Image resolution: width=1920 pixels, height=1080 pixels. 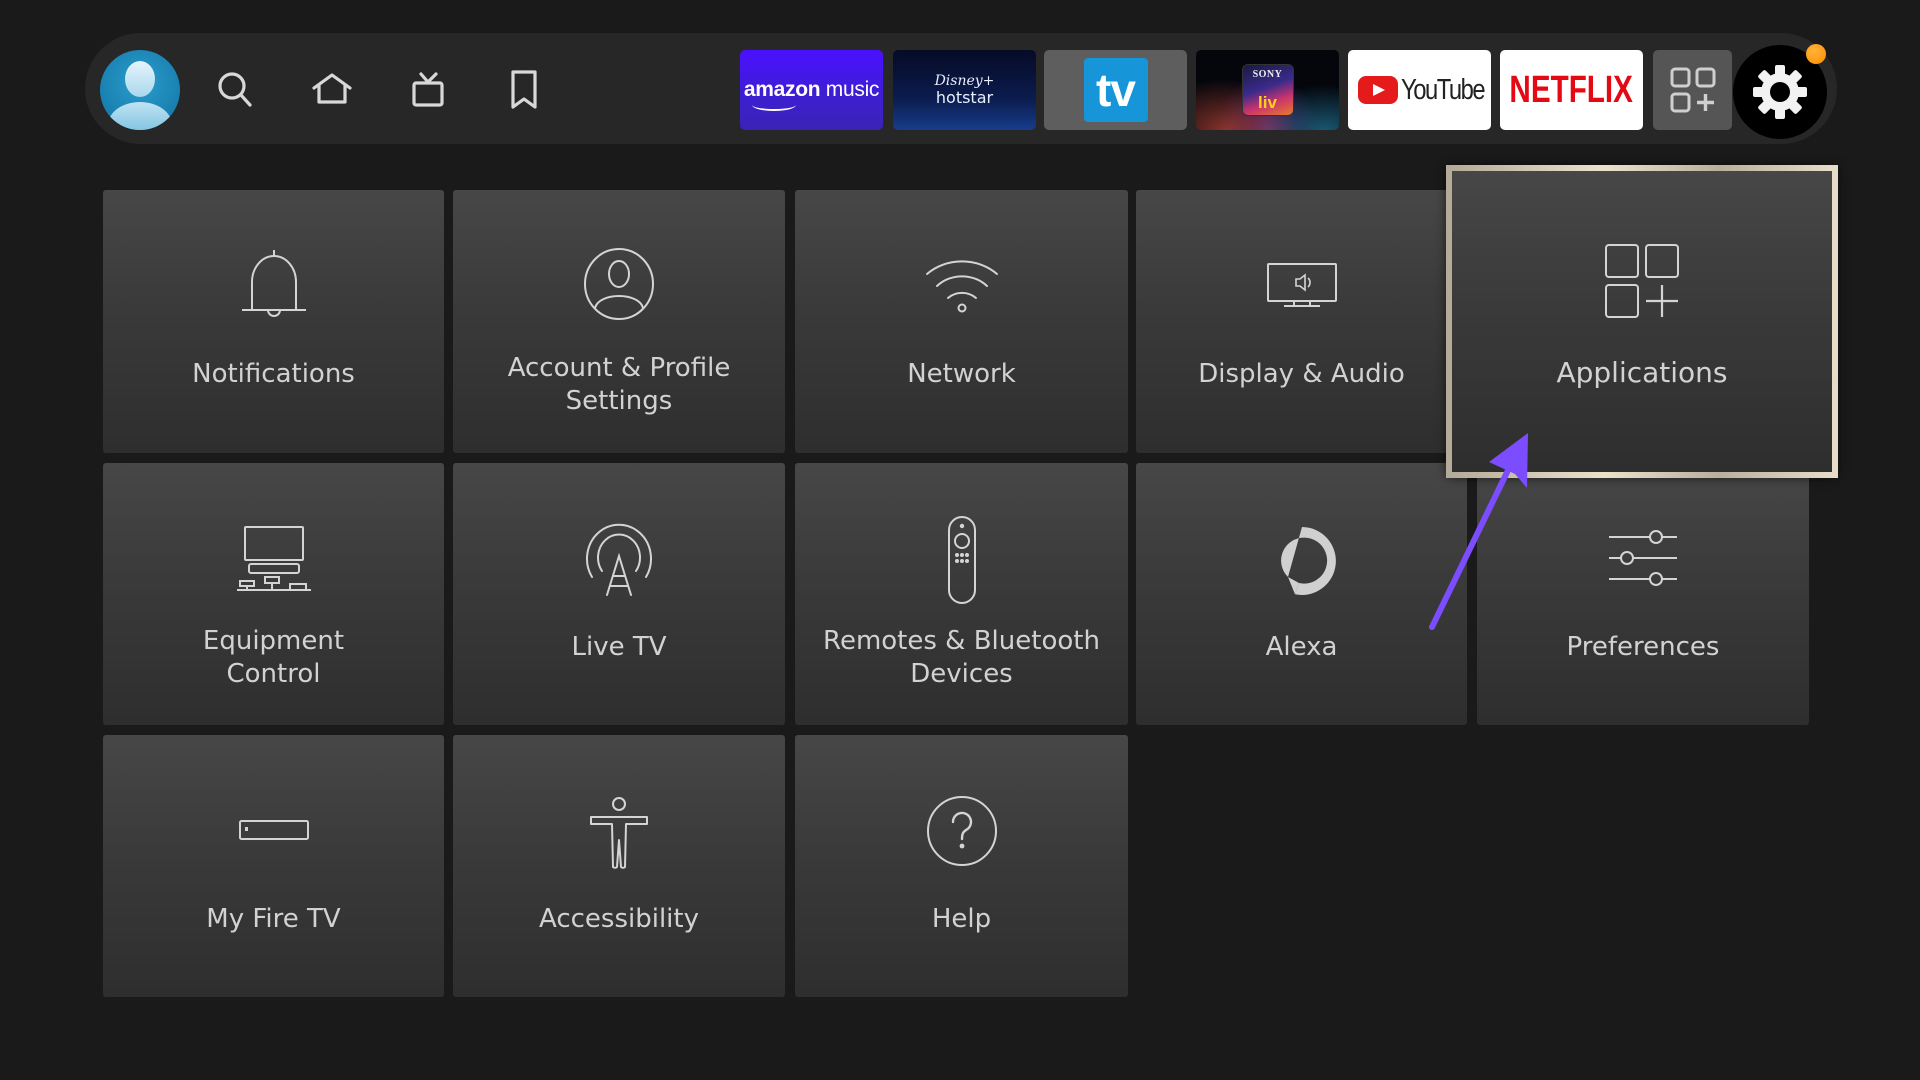 I want to click on tile-label: Notifications, so click(x=273, y=374).